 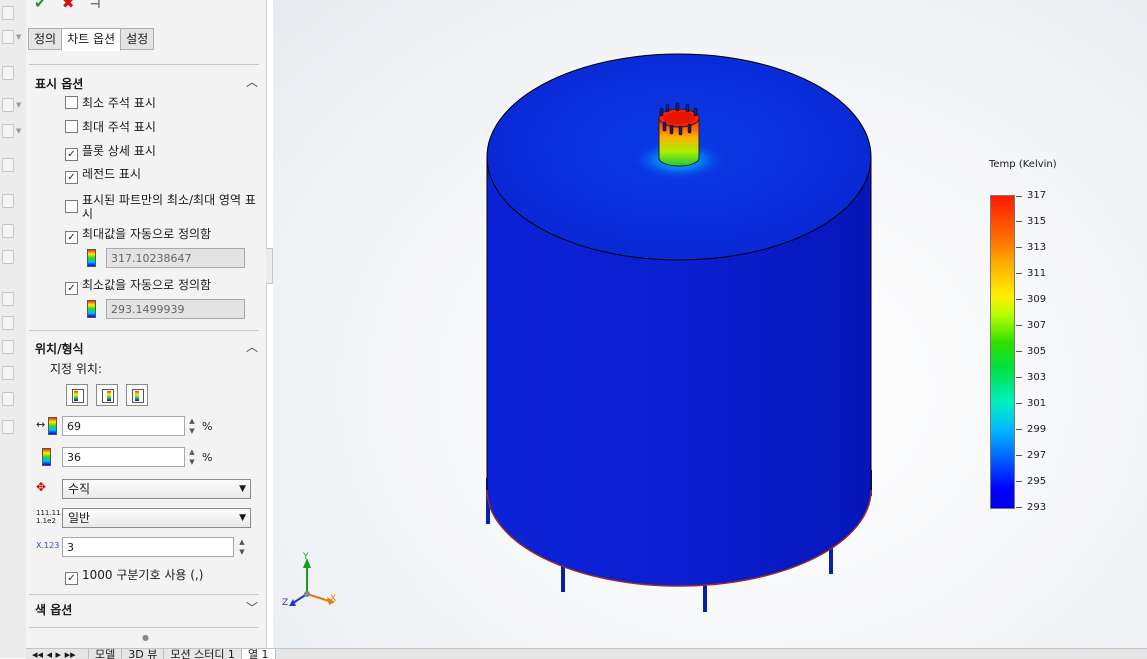 I want to click on legend-color-bar, so click(x=1002, y=352).